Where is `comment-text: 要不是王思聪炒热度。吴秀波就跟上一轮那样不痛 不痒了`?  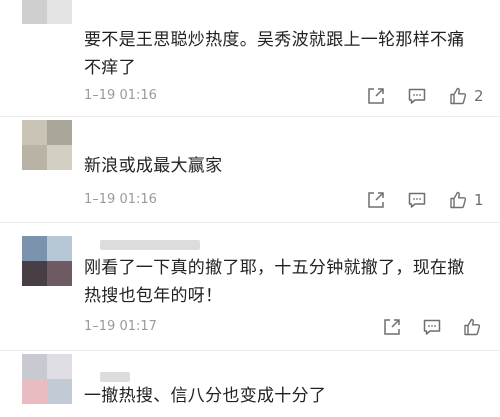
comment-text: 要不是王思聪炒热度。吴秀波就跟上一轮那样不痛 不痒了 is located at coordinates (289, 54).